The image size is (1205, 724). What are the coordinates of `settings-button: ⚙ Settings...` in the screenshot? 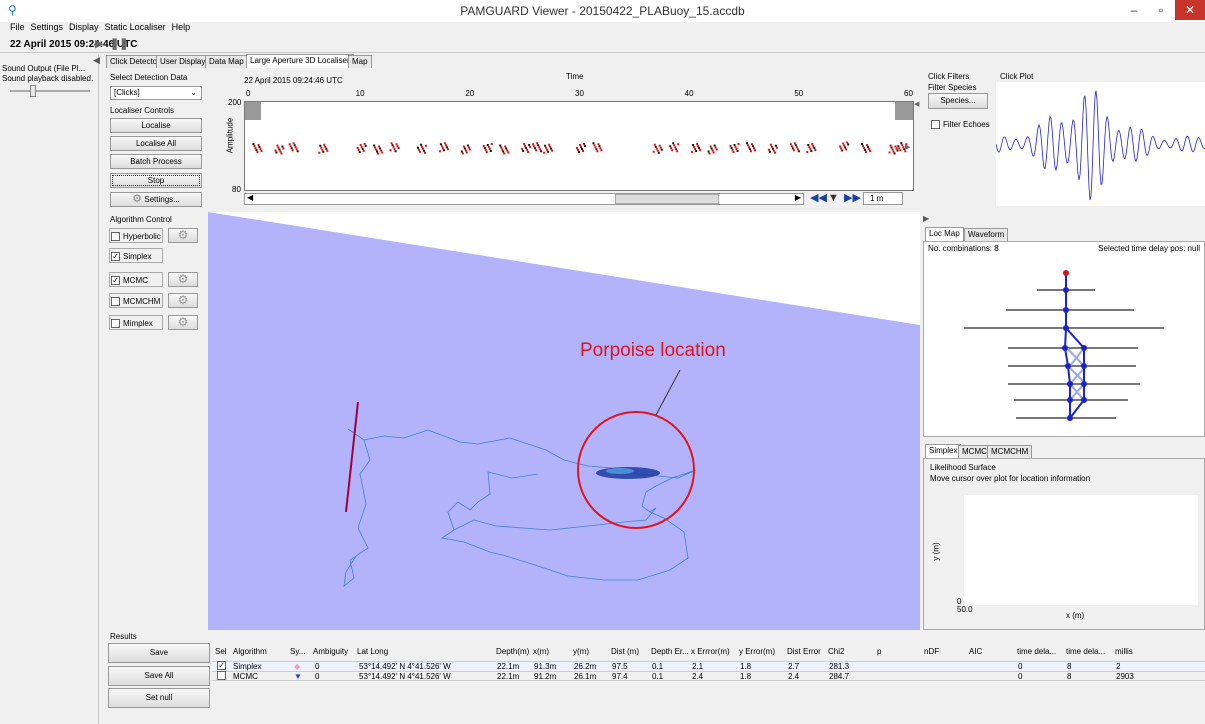 It's located at (156, 199).